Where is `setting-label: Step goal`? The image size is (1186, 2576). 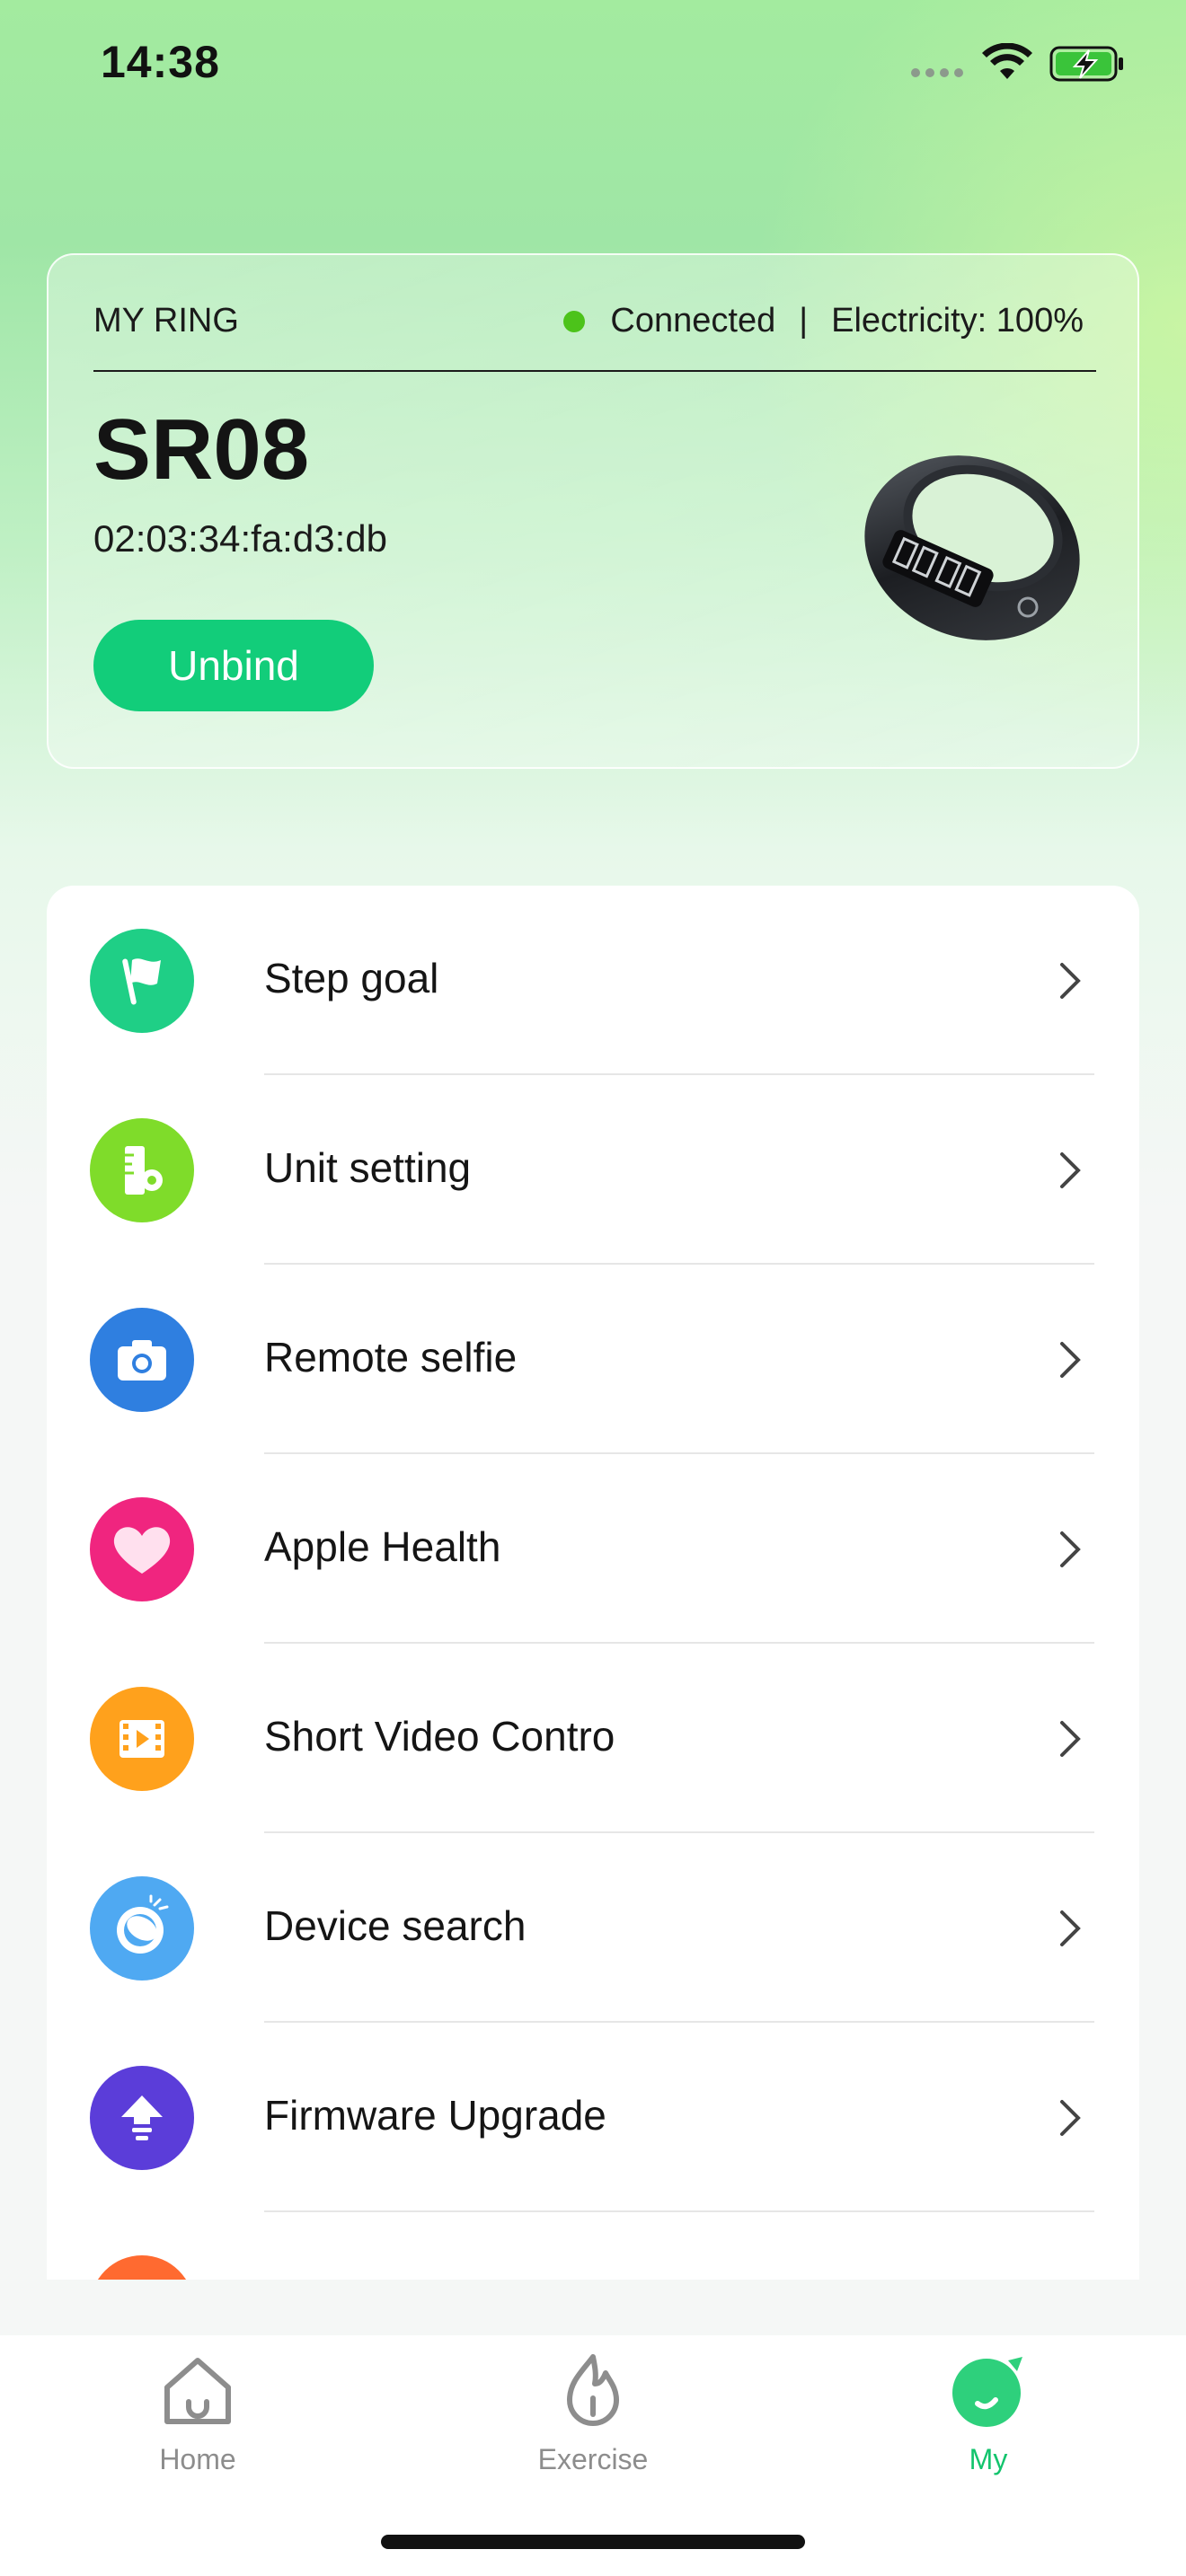
setting-label: Step goal is located at coordinates (351, 978).